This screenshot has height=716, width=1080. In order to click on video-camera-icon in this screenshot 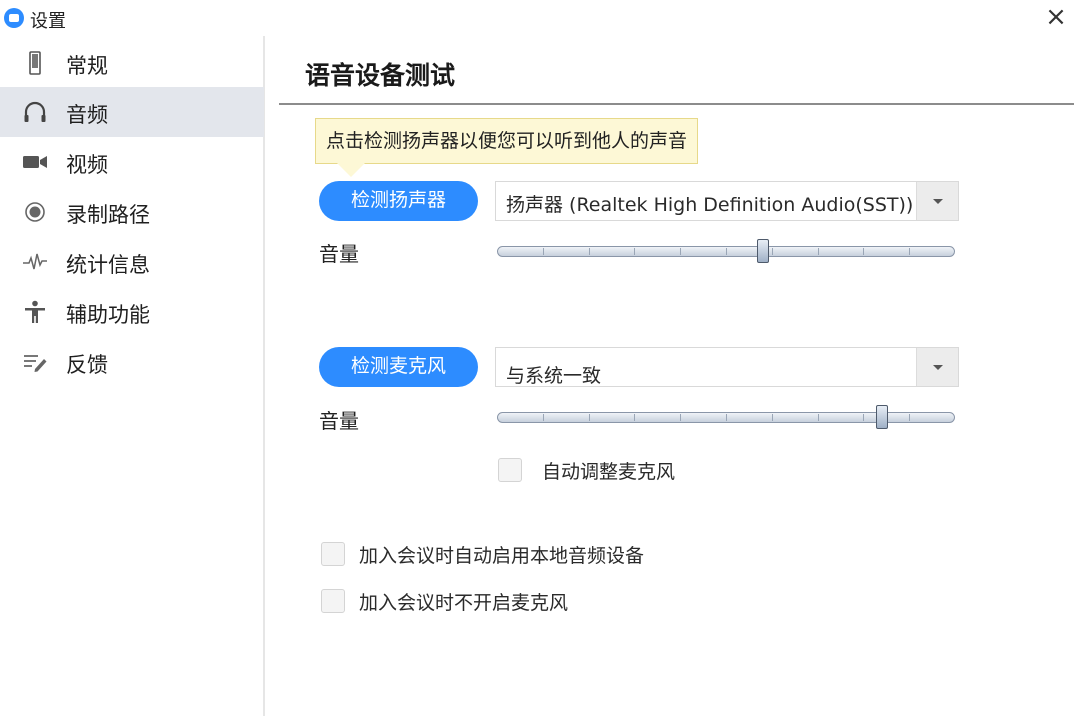, I will do `click(35, 162)`.